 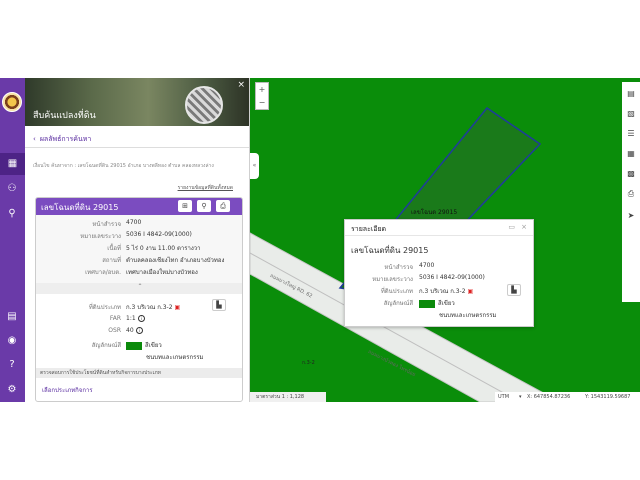 What do you see at coordinates (205, 188) in the screenshot?
I see `report-link: รายงานข้อมูลที่ดินทั้งหมด` at bounding box center [205, 188].